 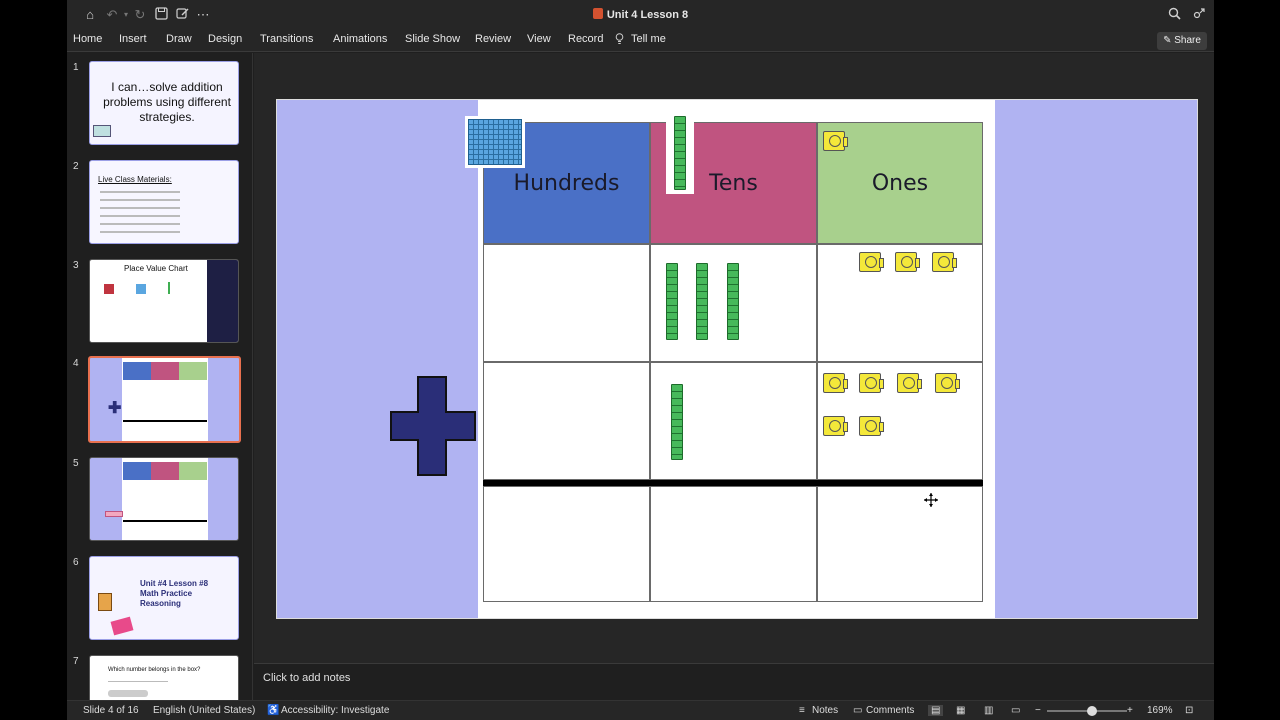 What do you see at coordinates (733, 544) in the screenshot?
I see `cell-answer-tens` at bounding box center [733, 544].